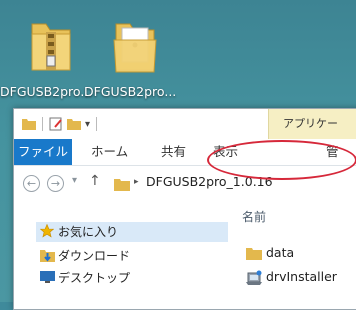 The width and height of the screenshot is (356, 310). Describe the element at coordinates (55, 183) in the screenshot. I see `forward-button: →` at that location.